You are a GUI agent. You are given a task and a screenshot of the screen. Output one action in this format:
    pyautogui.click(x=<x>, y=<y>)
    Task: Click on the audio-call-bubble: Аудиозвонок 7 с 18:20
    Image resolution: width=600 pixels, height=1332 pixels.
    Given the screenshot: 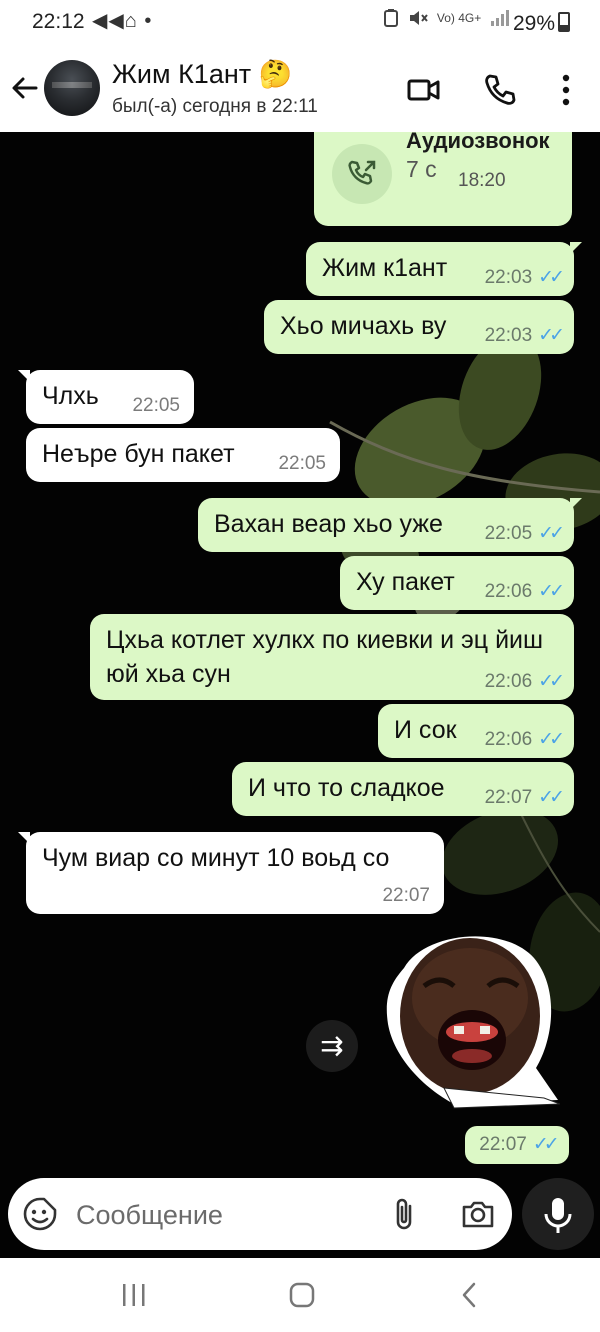 What is the action you would take?
    pyautogui.click(x=443, y=179)
    